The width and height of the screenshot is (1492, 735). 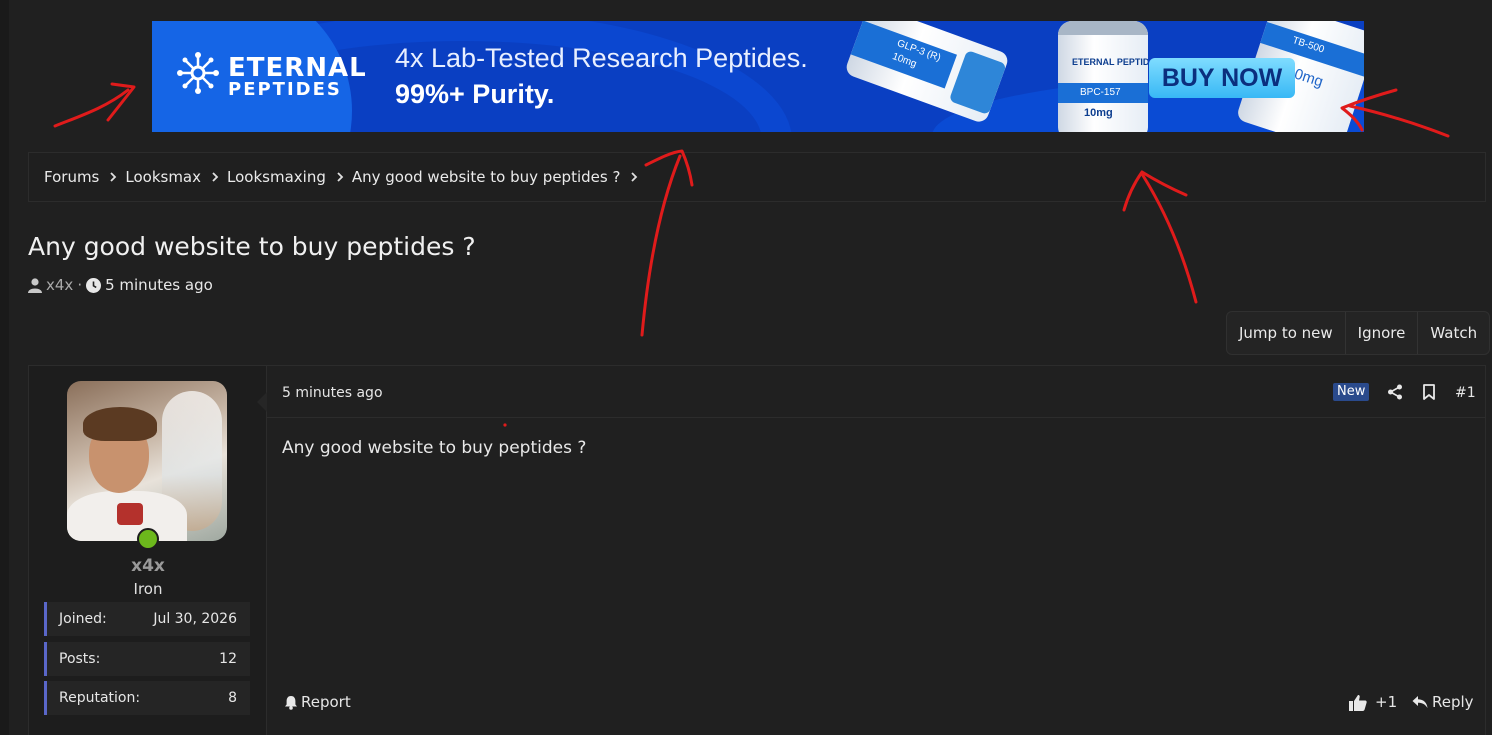 I want to click on ignore-button: Ignore, so click(x=1381, y=333).